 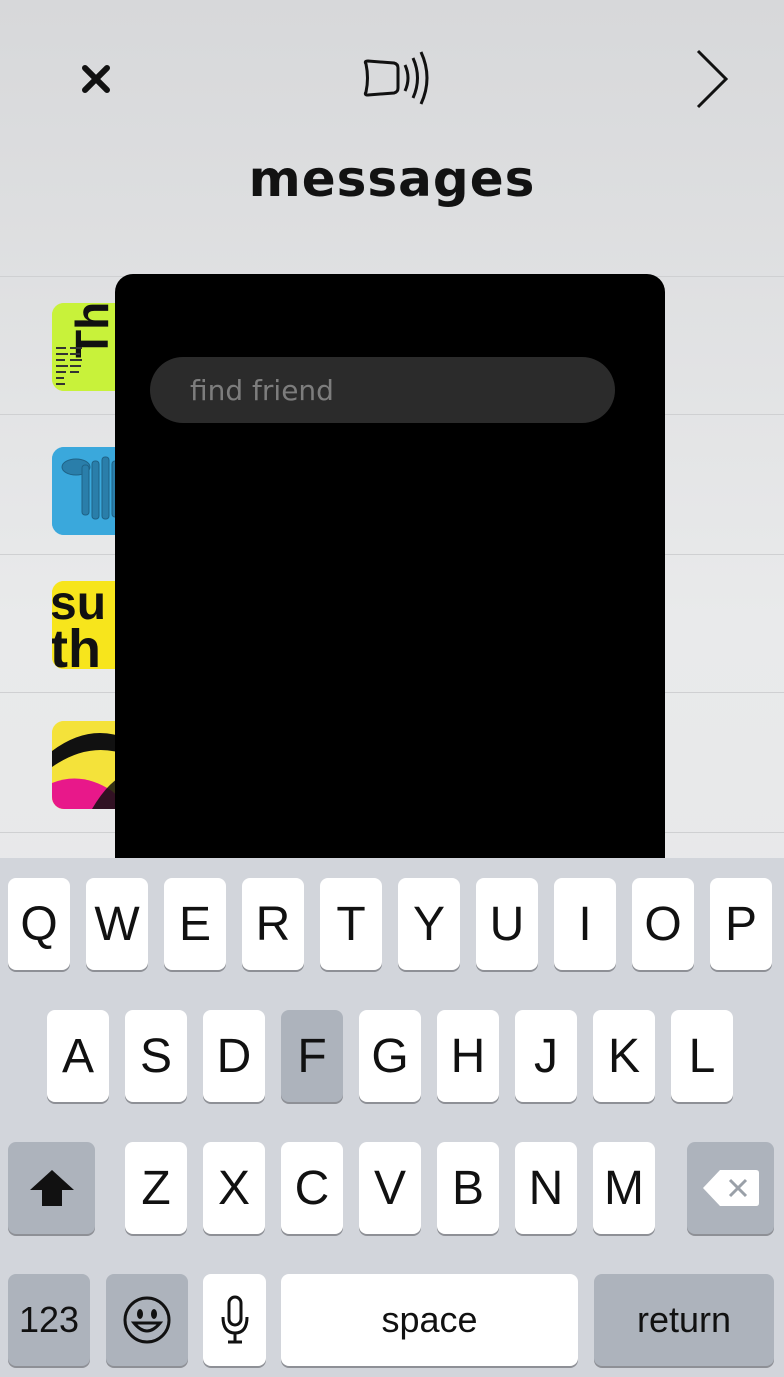 What do you see at coordinates (392, 179) in the screenshot?
I see `page-title: messages` at bounding box center [392, 179].